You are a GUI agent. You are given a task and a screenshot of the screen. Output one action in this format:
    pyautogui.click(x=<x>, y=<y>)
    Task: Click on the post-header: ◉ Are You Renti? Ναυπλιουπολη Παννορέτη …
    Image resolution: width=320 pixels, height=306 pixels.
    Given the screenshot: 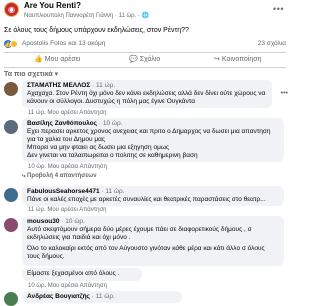 What is the action you would take?
    pyautogui.click(x=145, y=12)
    